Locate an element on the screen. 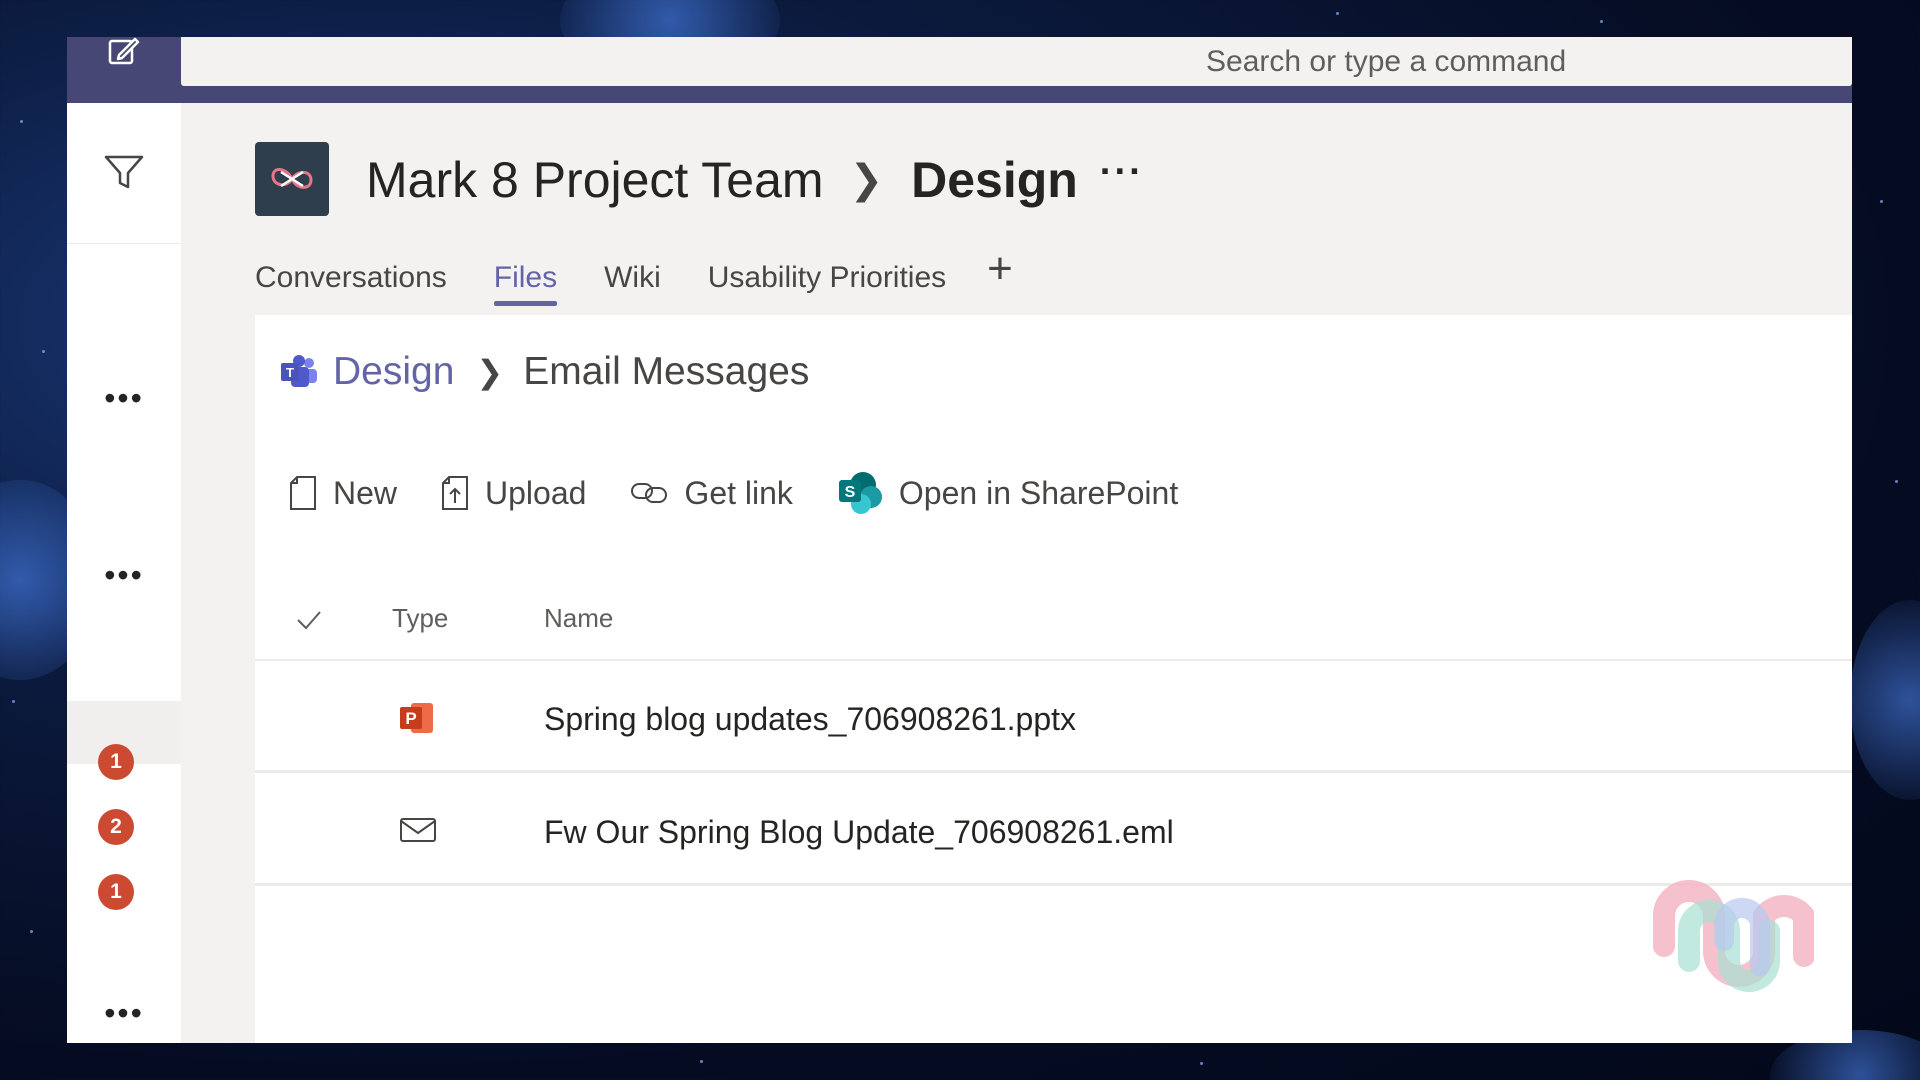  new-button-label: New is located at coordinates (365, 492).